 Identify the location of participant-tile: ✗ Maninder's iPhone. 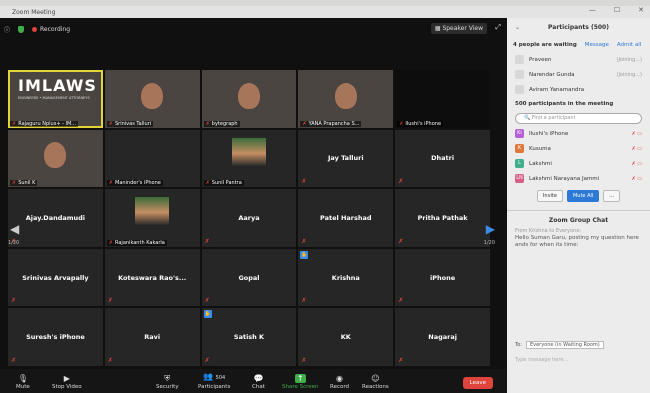
(152, 158).